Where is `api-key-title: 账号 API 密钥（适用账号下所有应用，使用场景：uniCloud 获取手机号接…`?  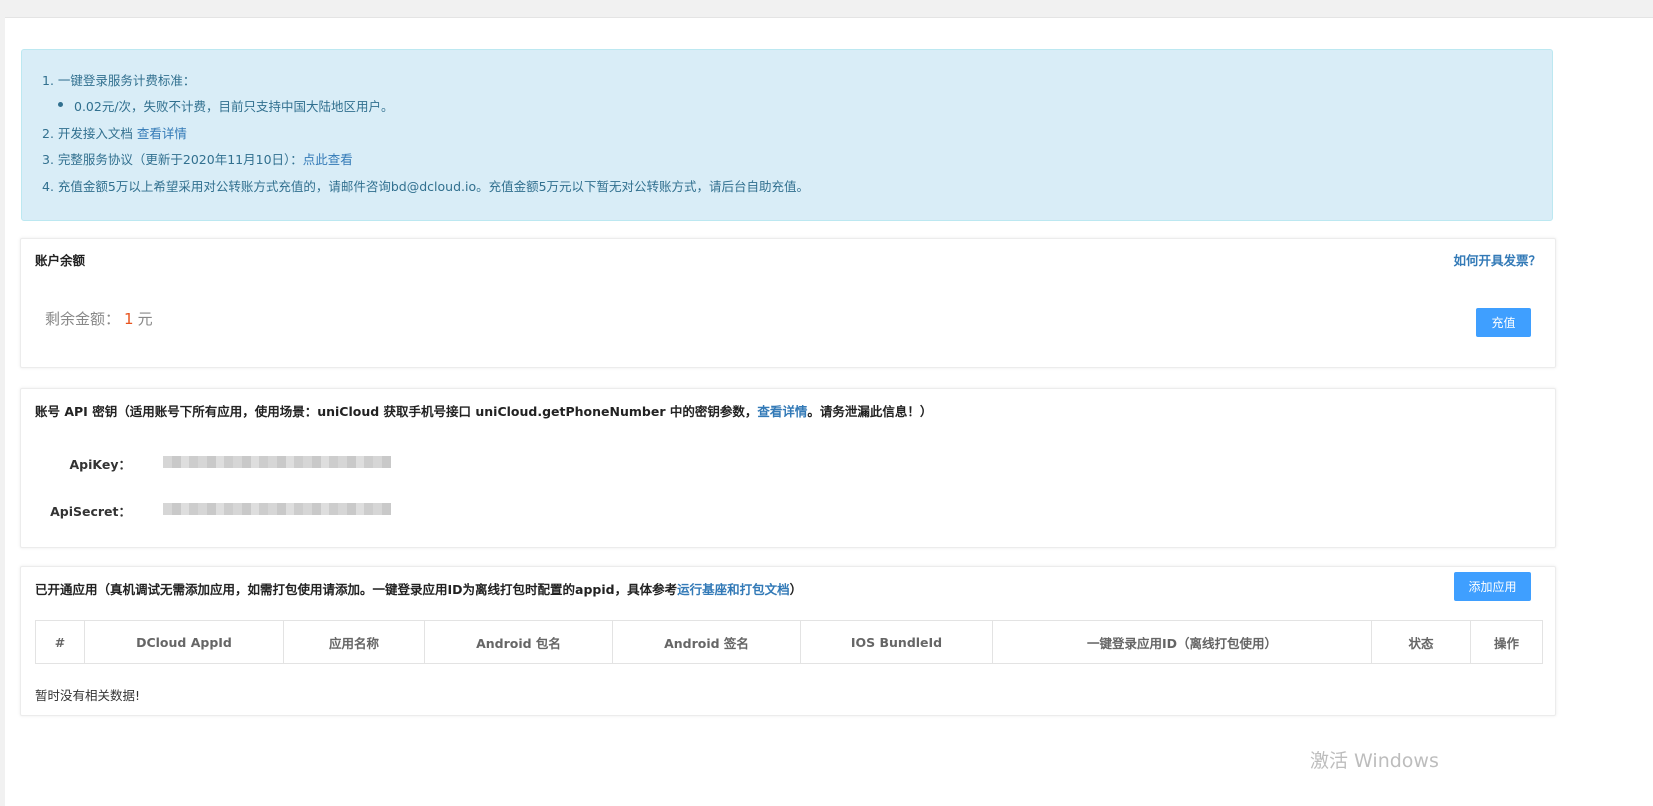 api-key-title: 账号 API 密钥（适用账号下所有应用，使用场景：uniCloud 获取手机号接… is located at coordinates (483, 410).